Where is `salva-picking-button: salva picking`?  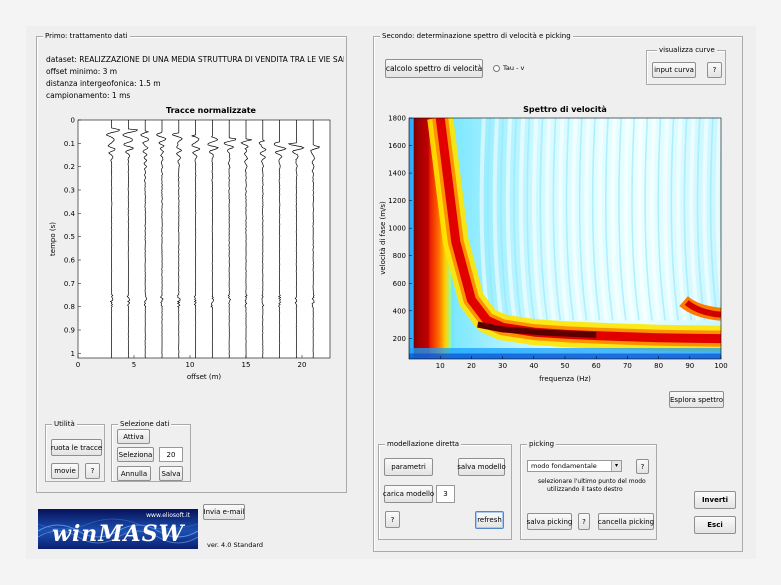 salva-picking-button: salva picking is located at coordinates (549, 521).